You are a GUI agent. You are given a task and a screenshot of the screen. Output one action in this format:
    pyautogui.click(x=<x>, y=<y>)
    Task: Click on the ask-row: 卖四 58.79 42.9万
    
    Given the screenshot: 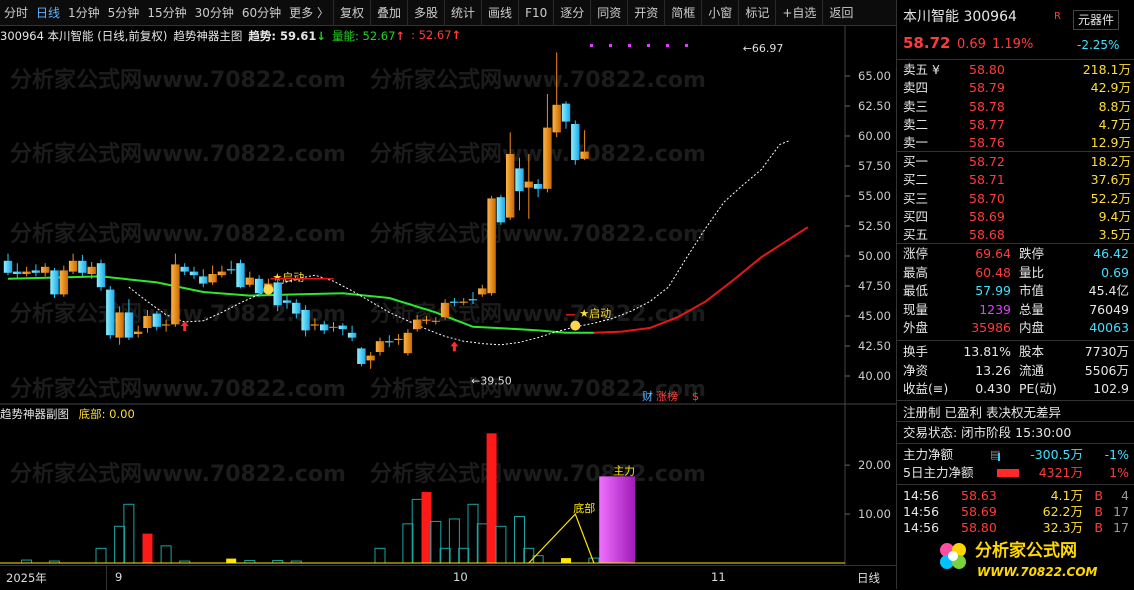 What is the action you would take?
    pyautogui.click(x=1015, y=88)
    